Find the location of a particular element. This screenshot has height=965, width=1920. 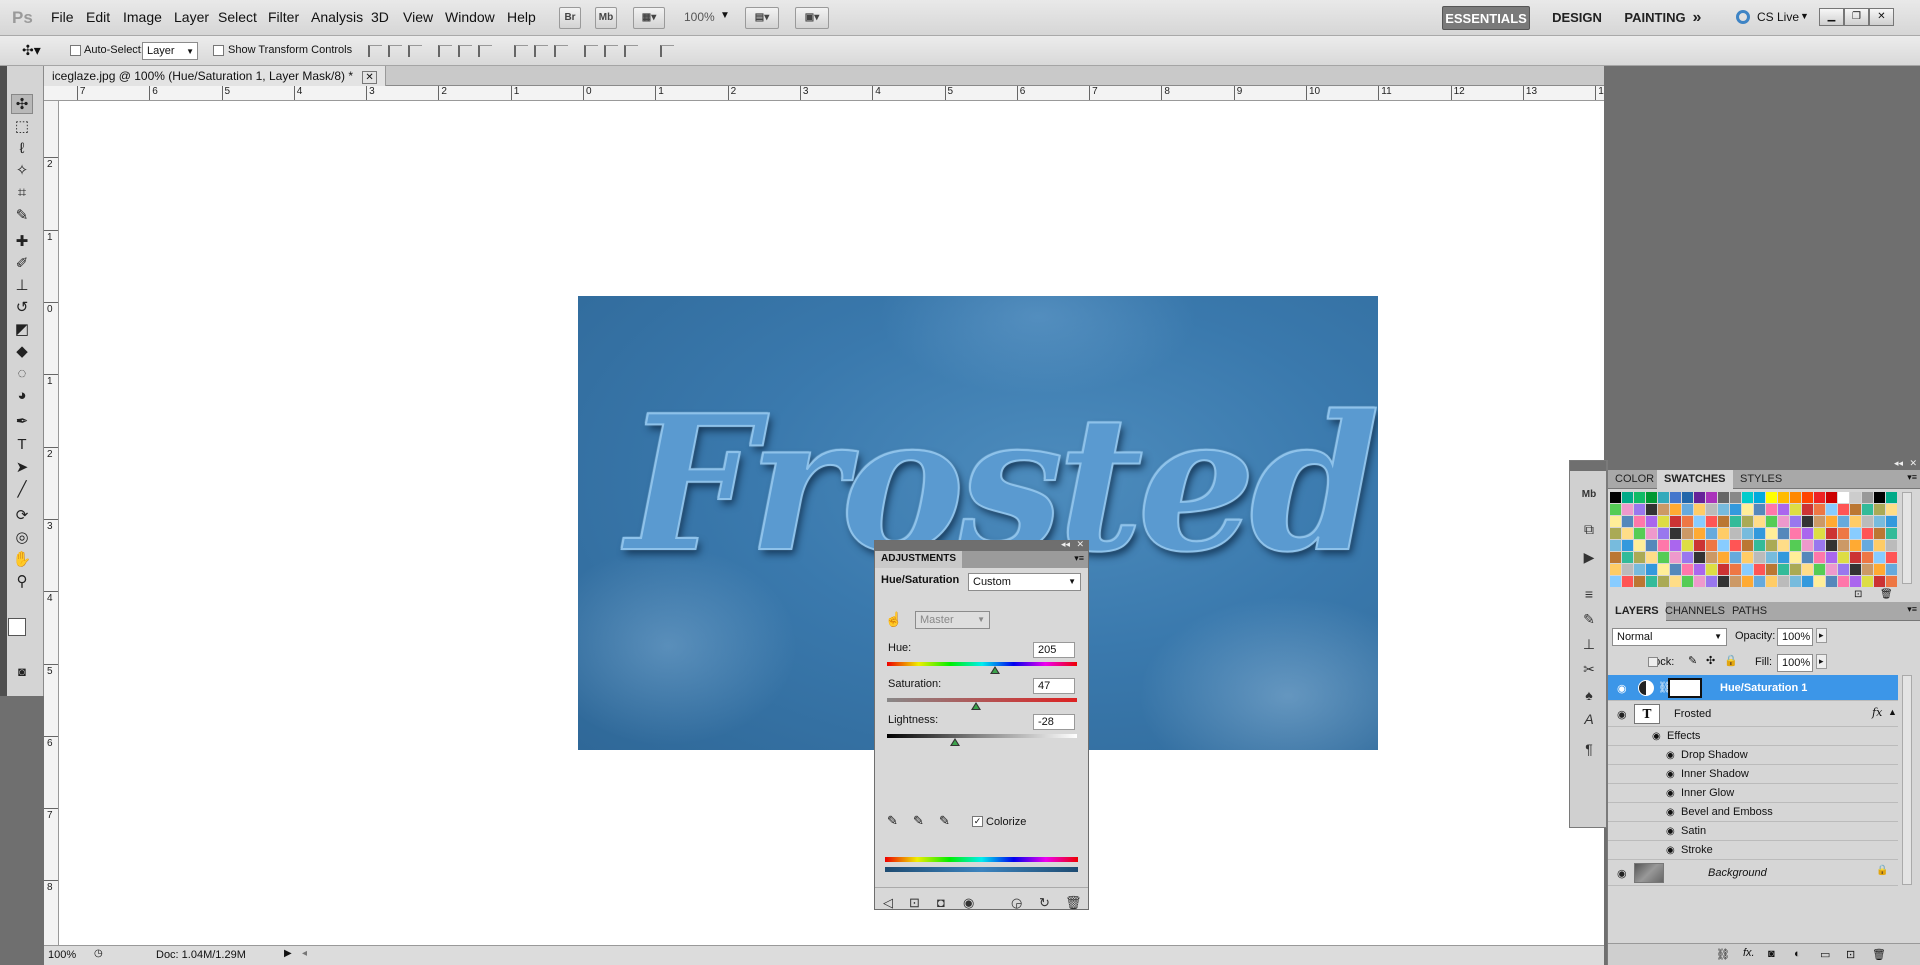

history-brush-icon: ↺ is located at coordinates (22, 308).